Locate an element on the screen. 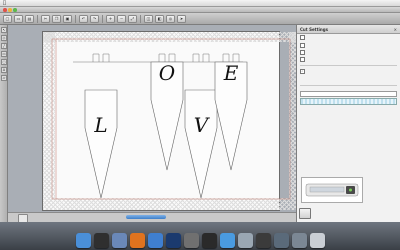 The image size is (400, 250). panel-header: Cut Settings × is located at coordinates (348, 29).